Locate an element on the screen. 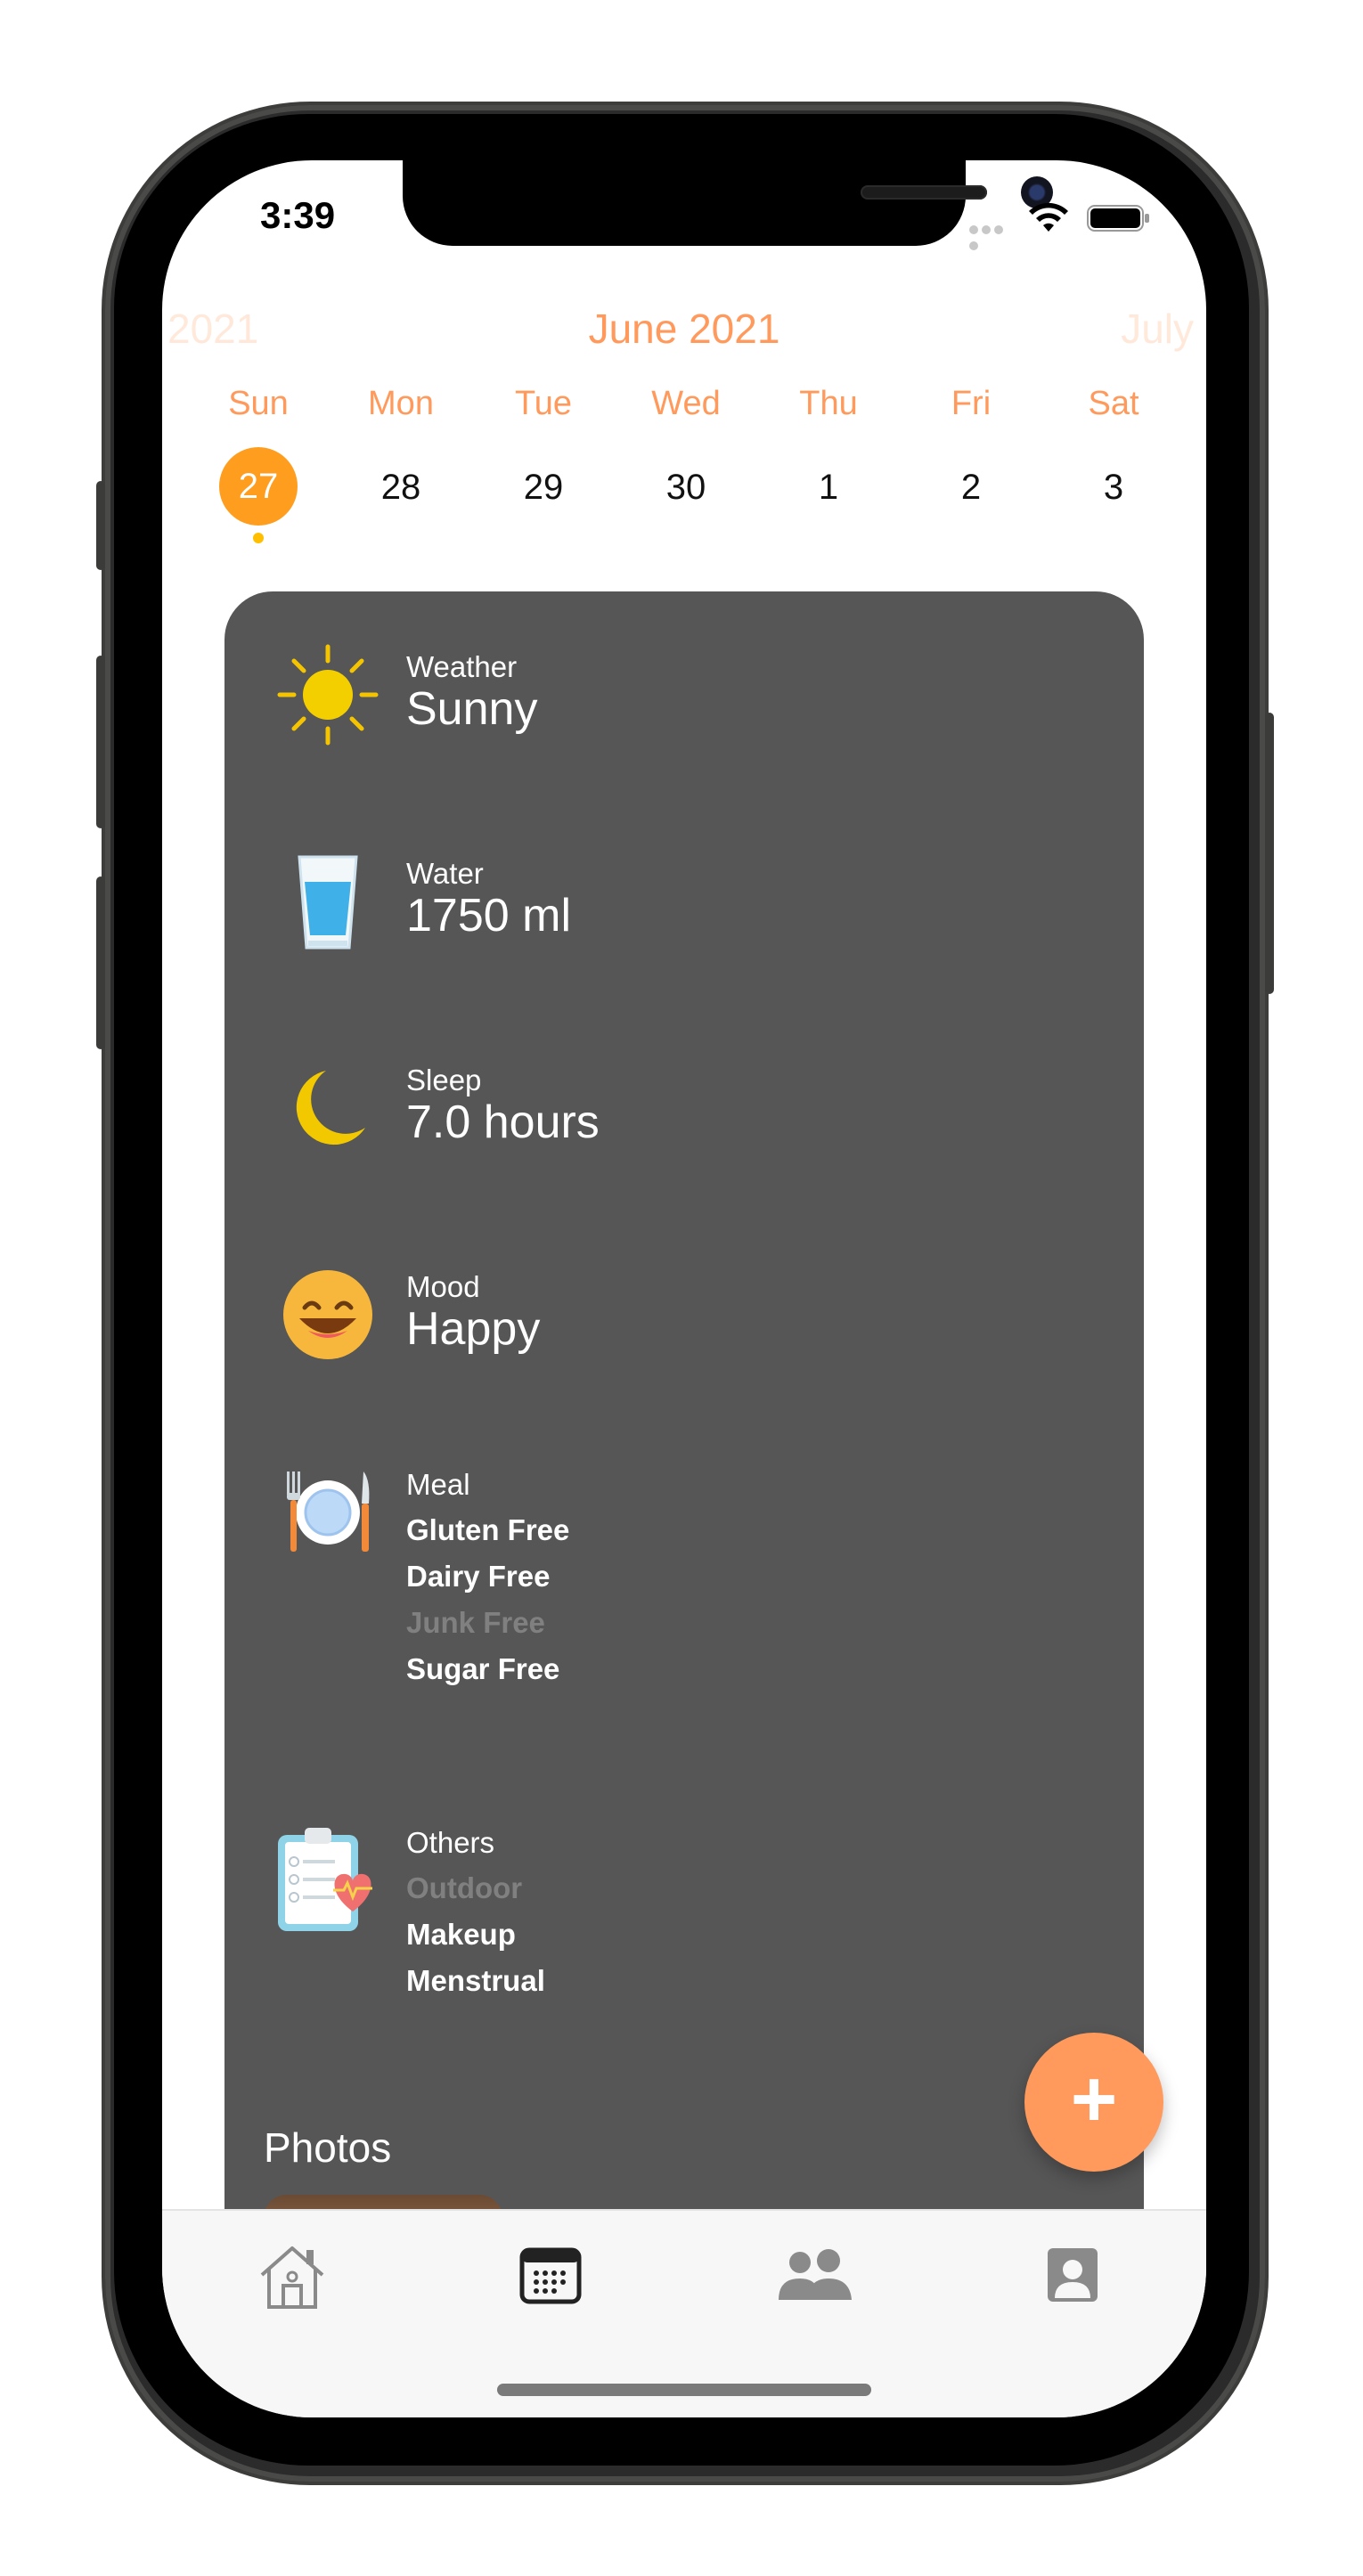 The image size is (1363, 2576). calendar-icon is located at coordinates (551, 2275).